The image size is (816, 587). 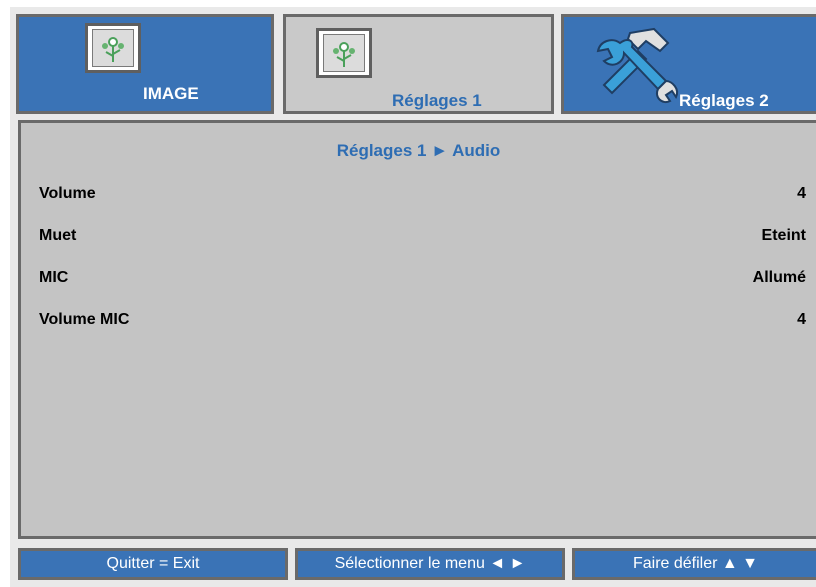 I want to click on tab-reglages-2-label: Réglages 2, so click(x=724, y=100).